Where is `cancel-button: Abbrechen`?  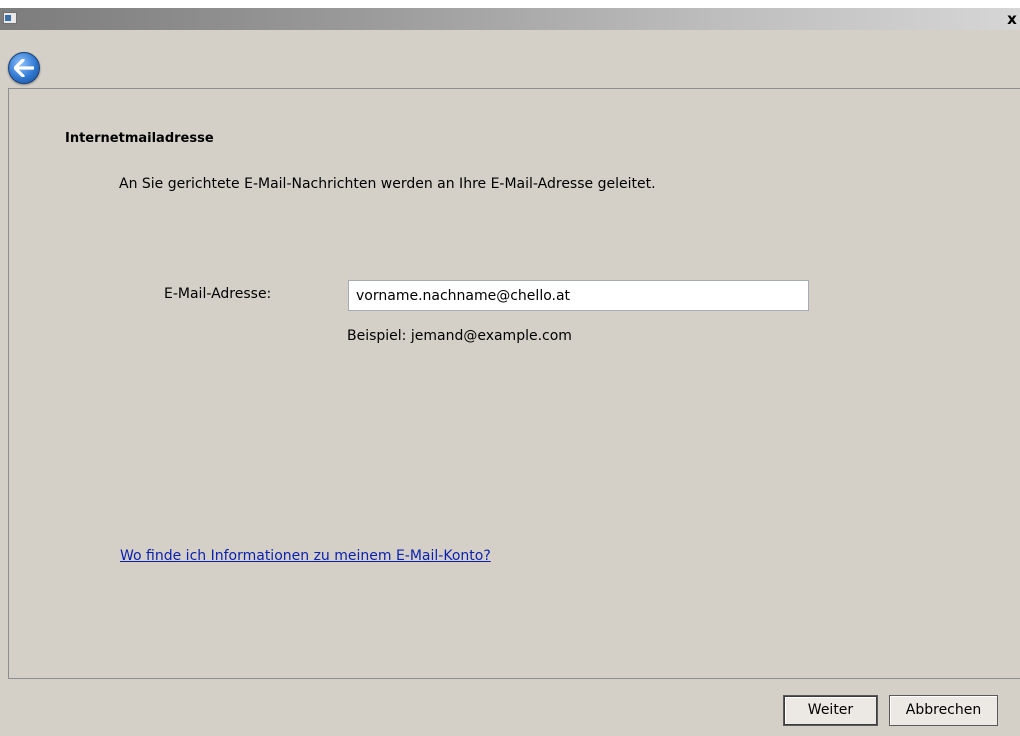 cancel-button: Abbrechen is located at coordinates (943, 710).